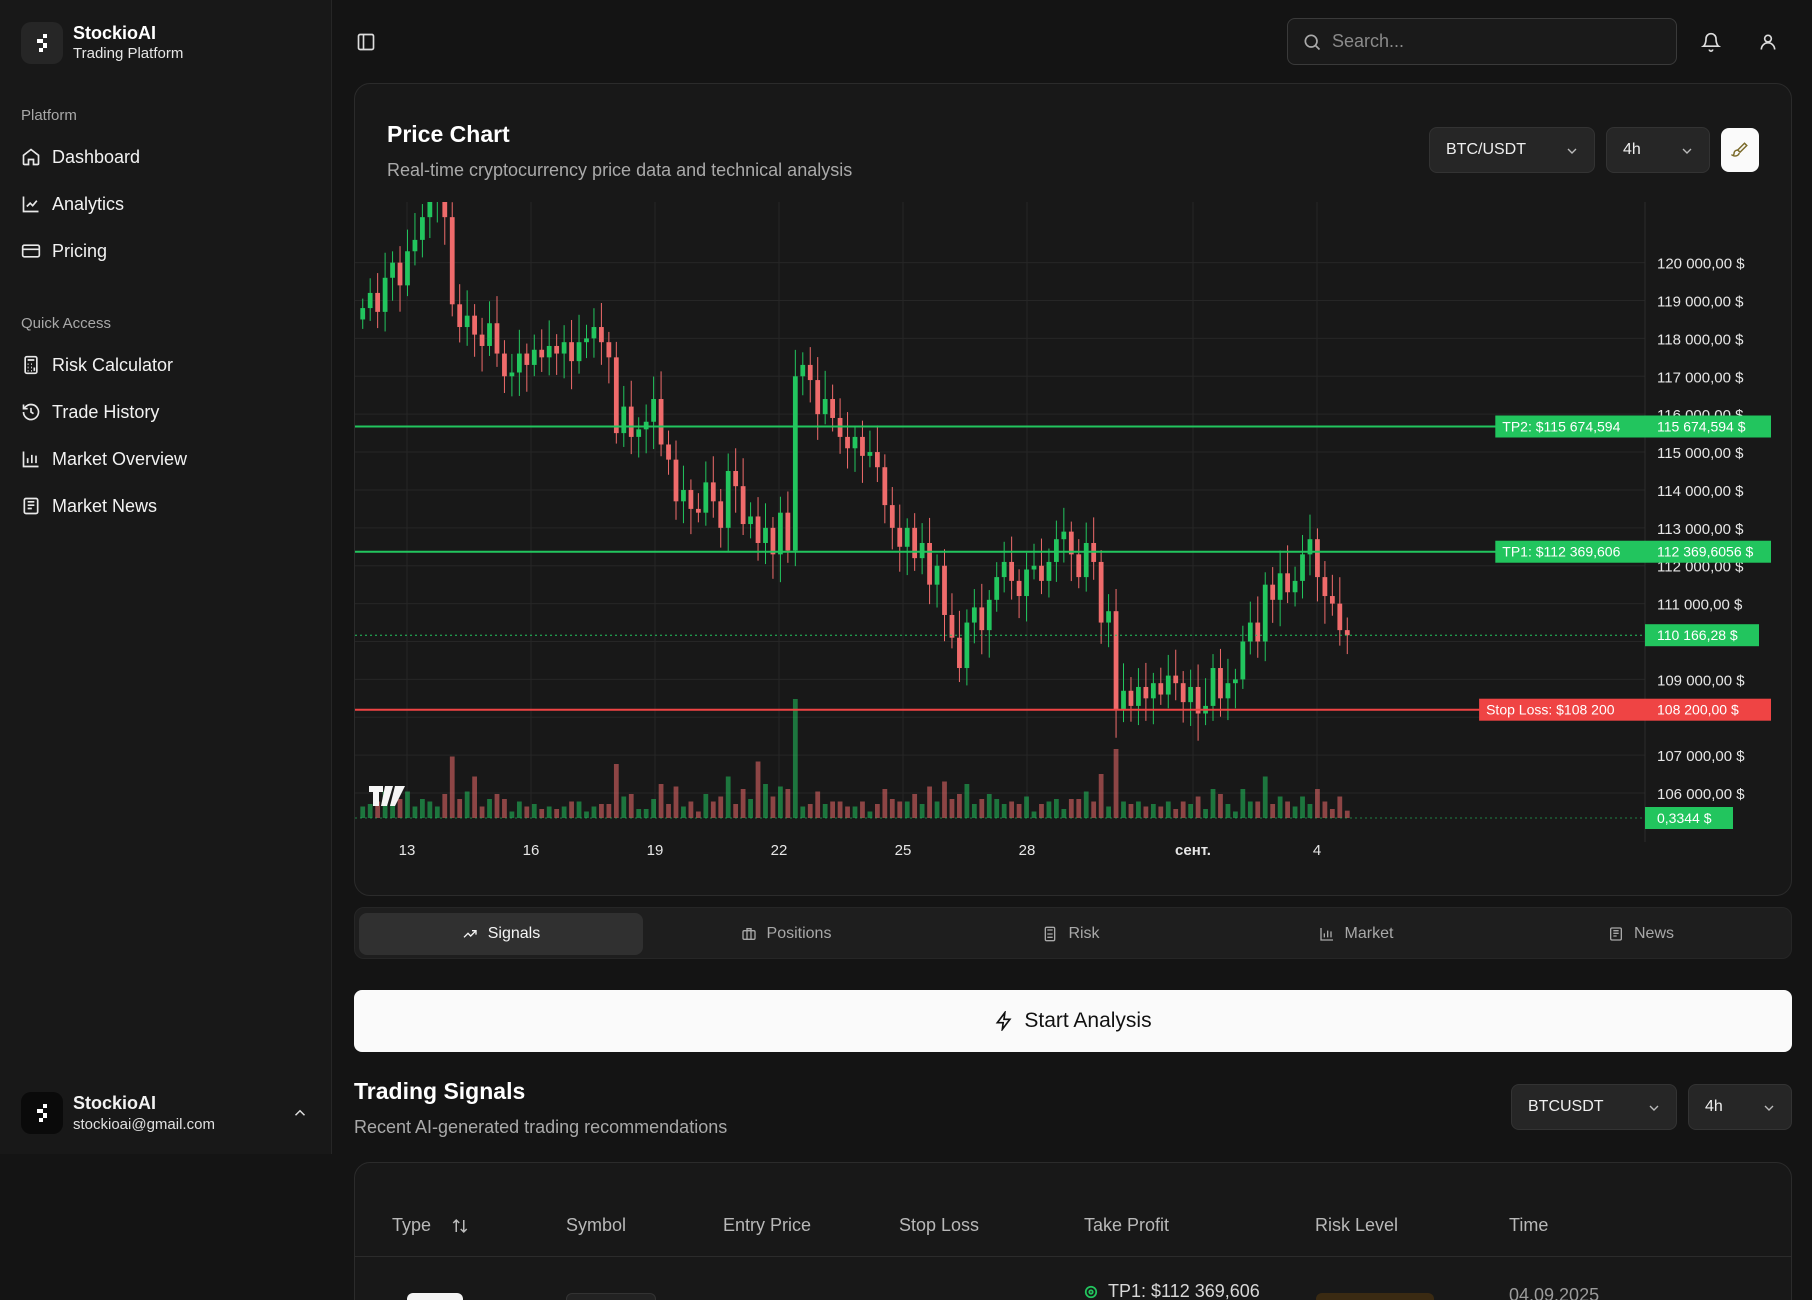 The height and width of the screenshot is (1300, 1812). What do you see at coordinates (1356, 934) in the screenshot?
I see `tab-market: Market` at bounding box center [1356, 934].